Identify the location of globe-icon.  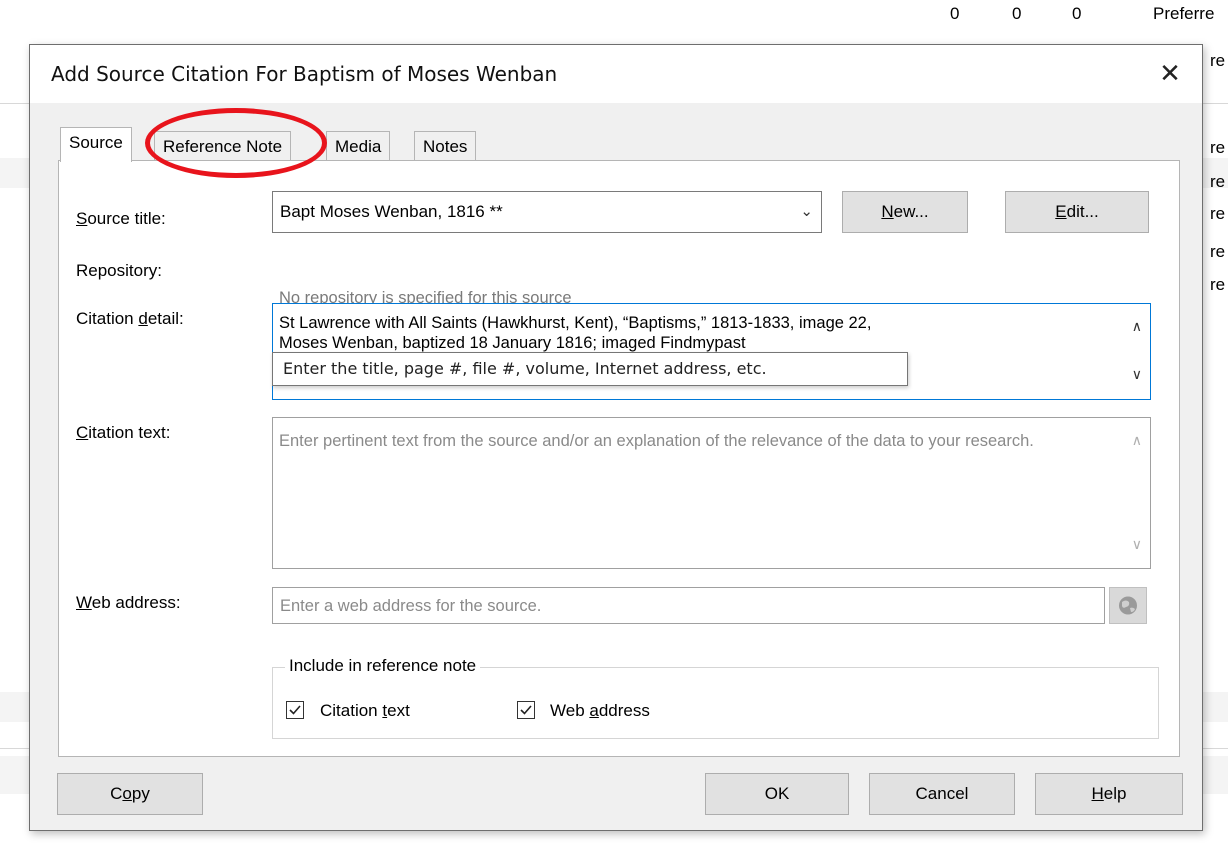
(1128, 605).